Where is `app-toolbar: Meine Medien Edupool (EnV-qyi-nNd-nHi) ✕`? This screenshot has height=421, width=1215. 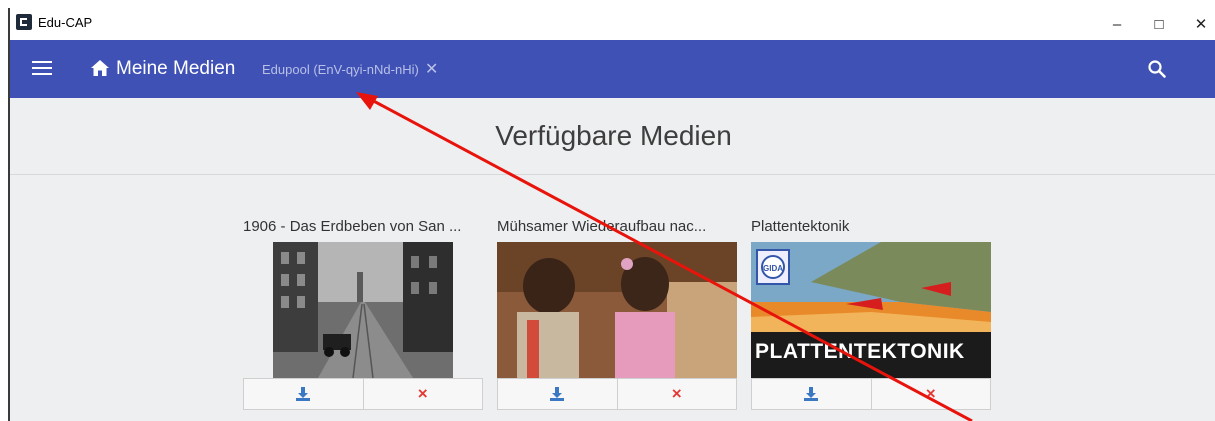
app-toolbar: Meine Medien Edupool (EnV-qyi-nNd-nHi) ✕ is located at coordinates (612, 69).